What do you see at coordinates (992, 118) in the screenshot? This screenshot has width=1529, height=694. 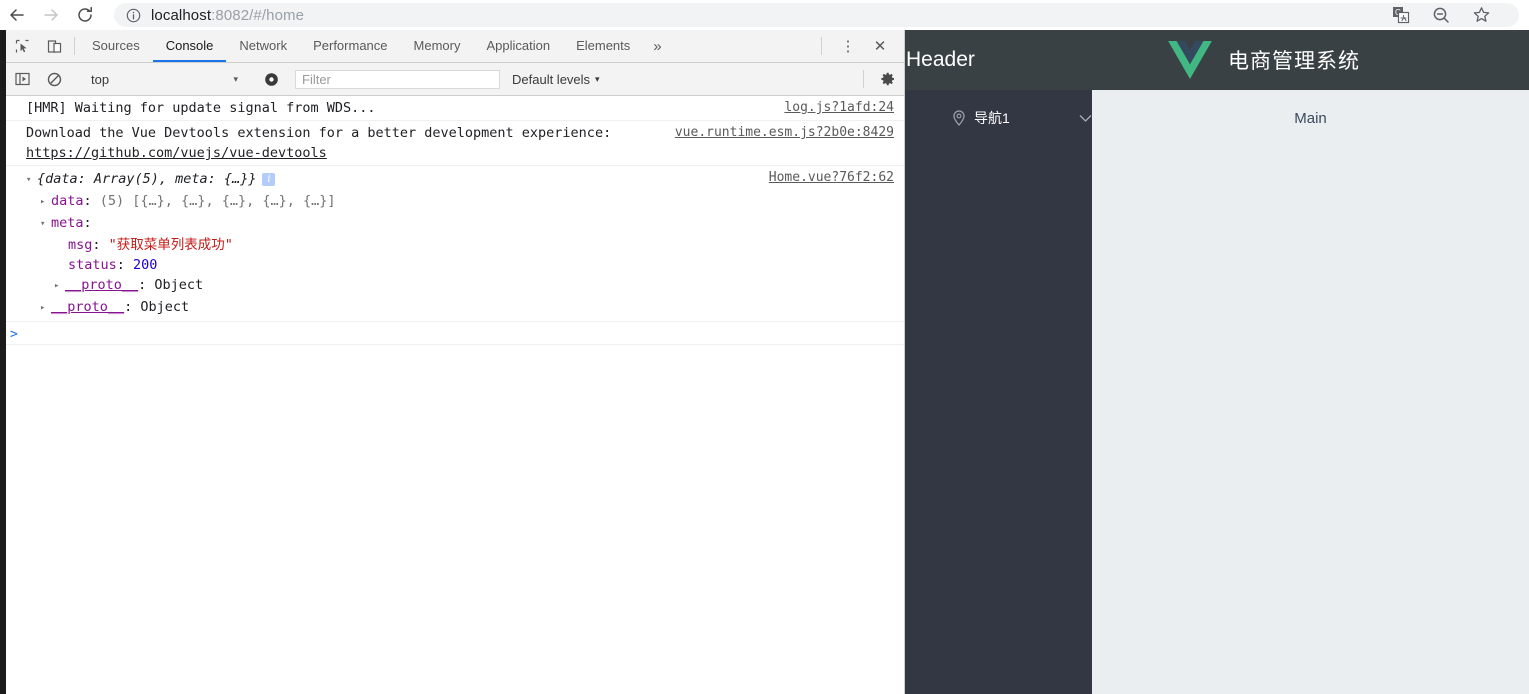 I see `sidebar-item-label: 导航1` at bounding box center [992, 118].